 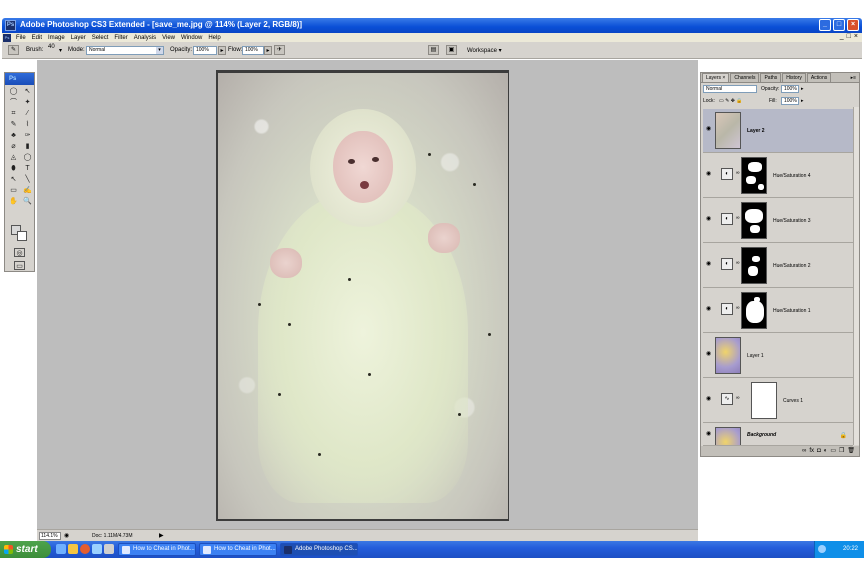 I want to click on path-selection-tool-icon: ↖, so click(x=13, y=180).